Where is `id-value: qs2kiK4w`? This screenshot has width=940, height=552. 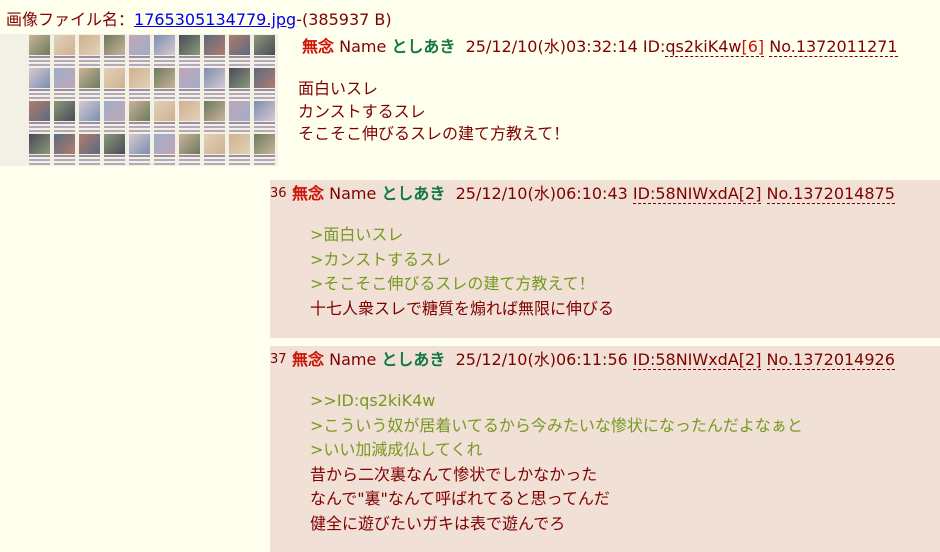 id-value: qs2kiK4w is located at coordinates (703, 46).